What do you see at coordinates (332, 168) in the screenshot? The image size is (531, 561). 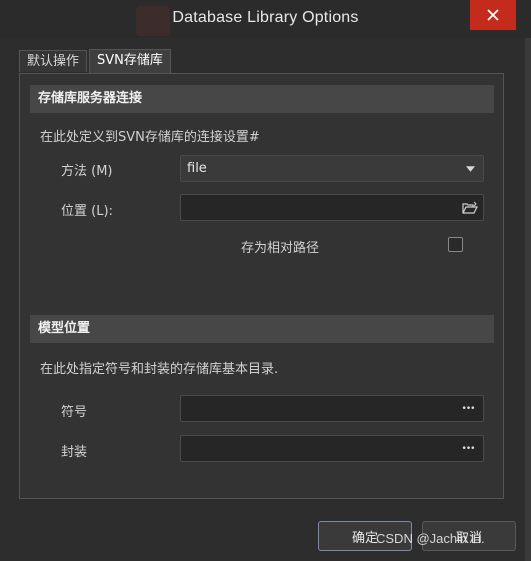 I see `method-select: file` at bounding box center [332, 168].